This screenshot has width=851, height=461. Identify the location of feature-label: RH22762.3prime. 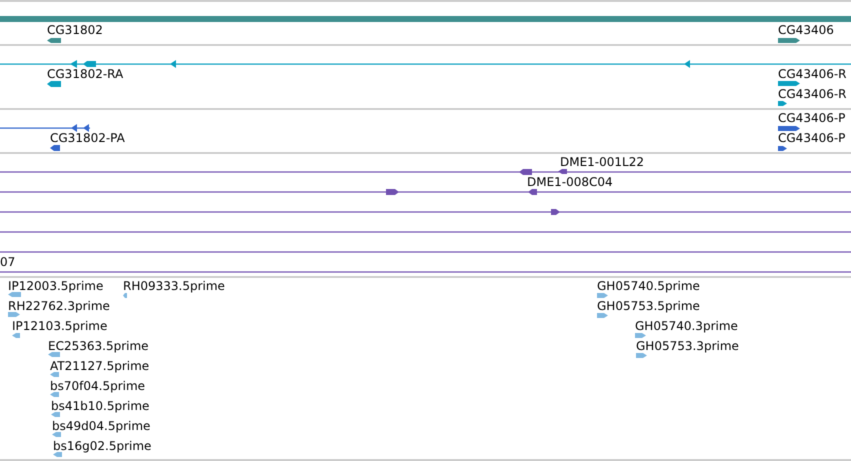
(59, 306).